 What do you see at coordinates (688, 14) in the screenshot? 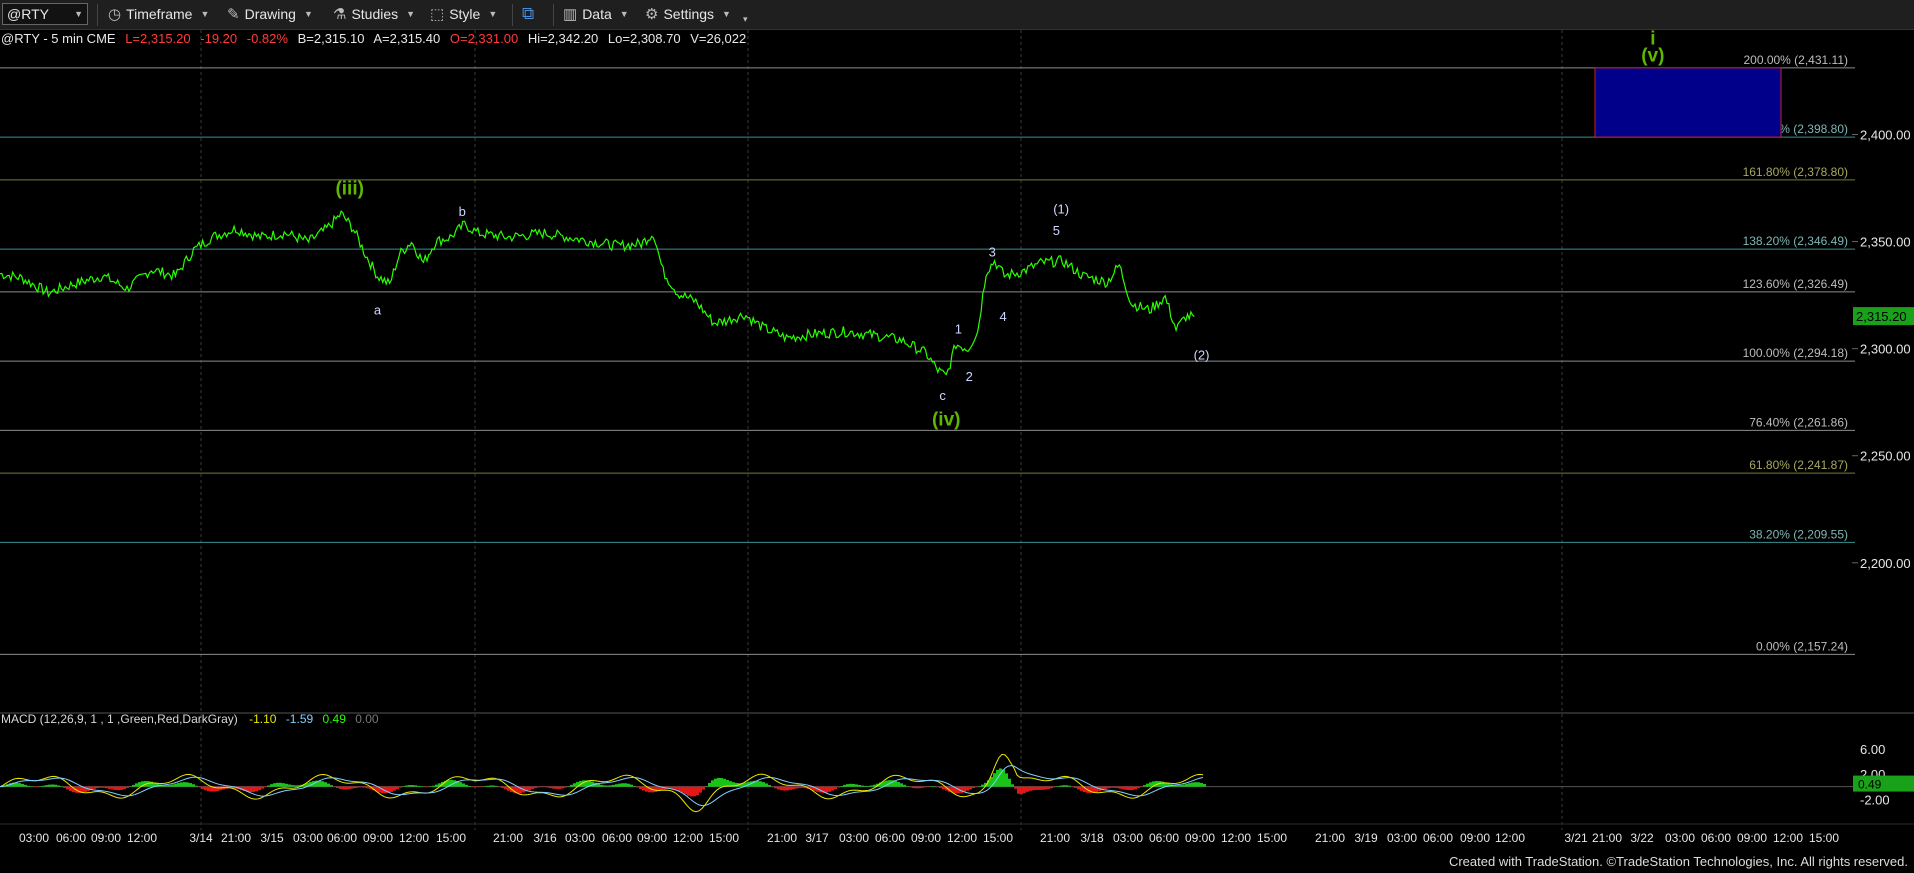
I see `settings-menu: ⚙ Settings ▼` at bounding box center [688, 14].